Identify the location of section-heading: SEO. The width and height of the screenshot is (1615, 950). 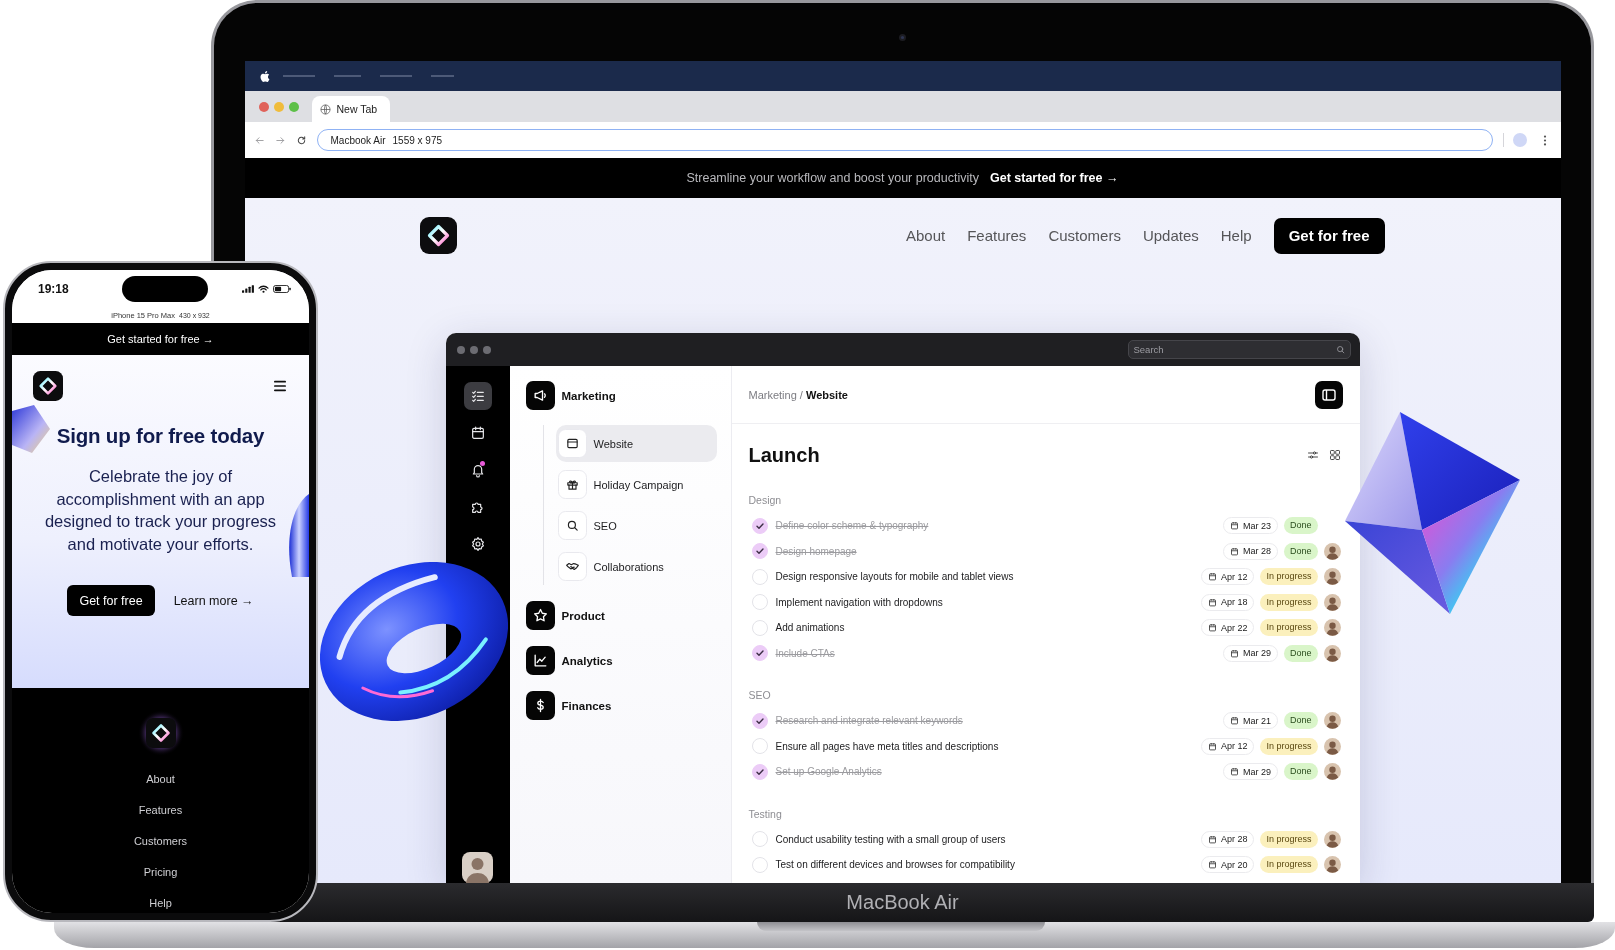
(760, 695).